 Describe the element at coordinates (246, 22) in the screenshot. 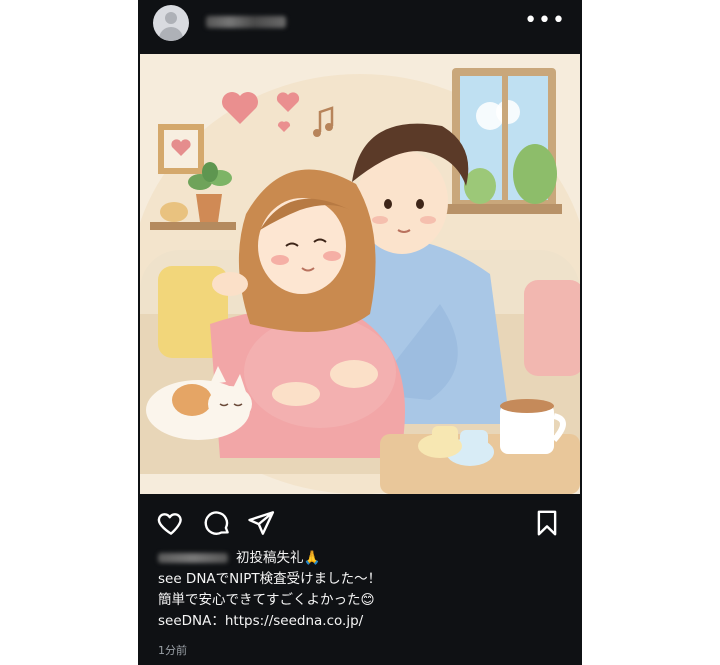

I see `username-blurred` at that location.